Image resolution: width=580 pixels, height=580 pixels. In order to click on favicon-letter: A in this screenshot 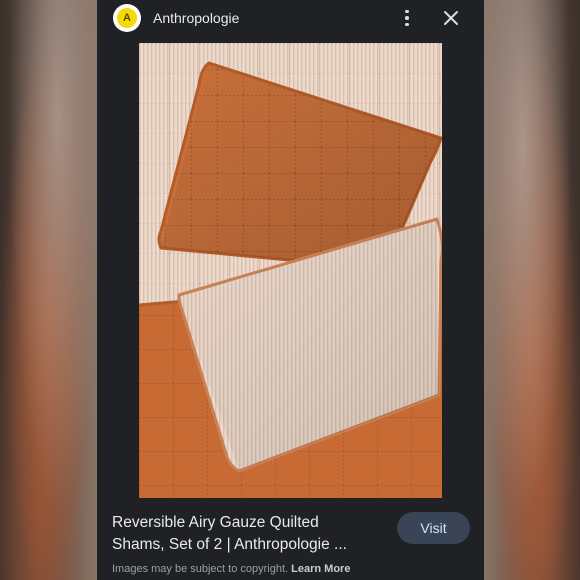, I will do `click(127, 18)`.